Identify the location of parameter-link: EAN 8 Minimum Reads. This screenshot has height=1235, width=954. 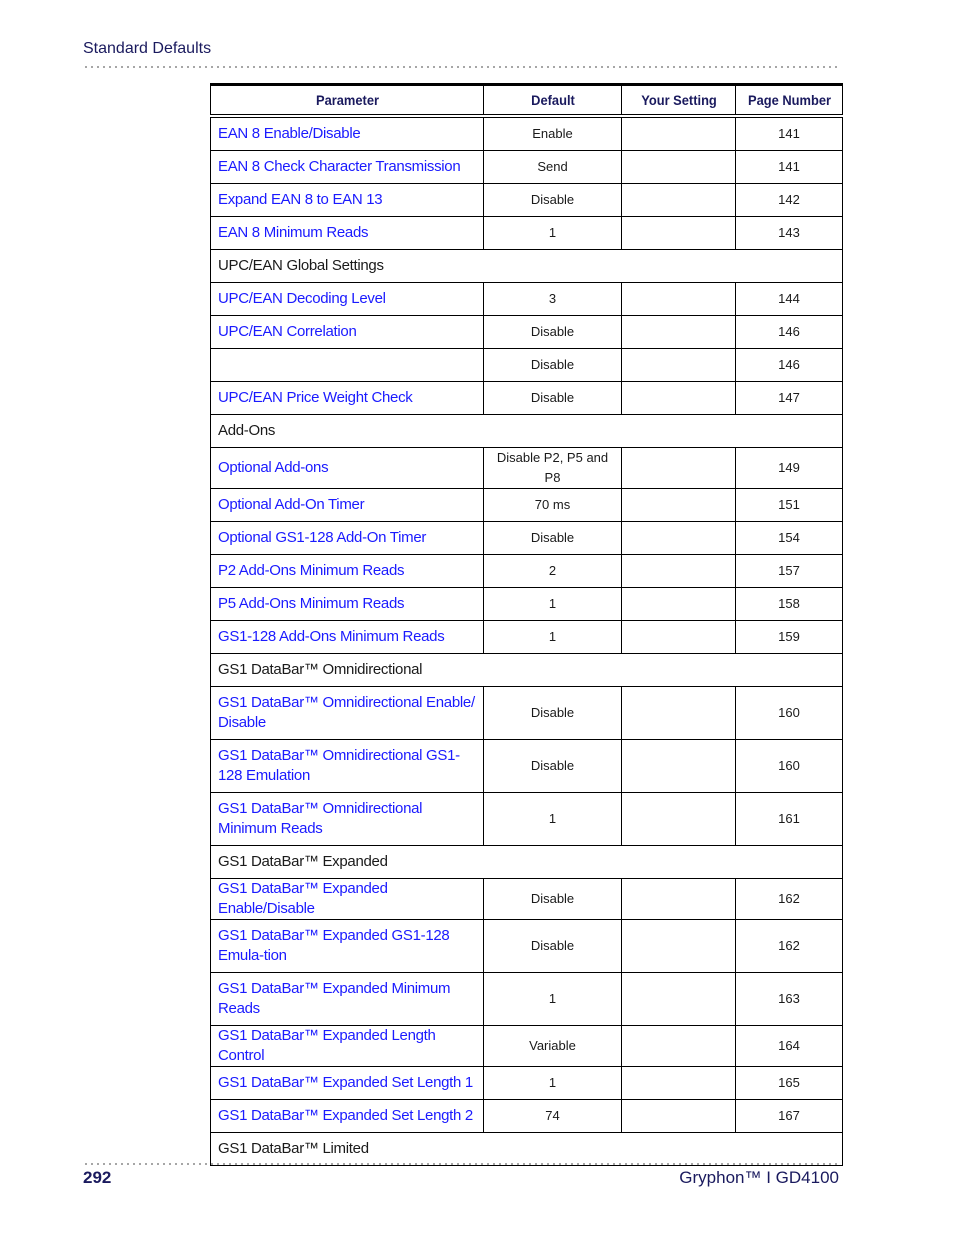
(293, 232).